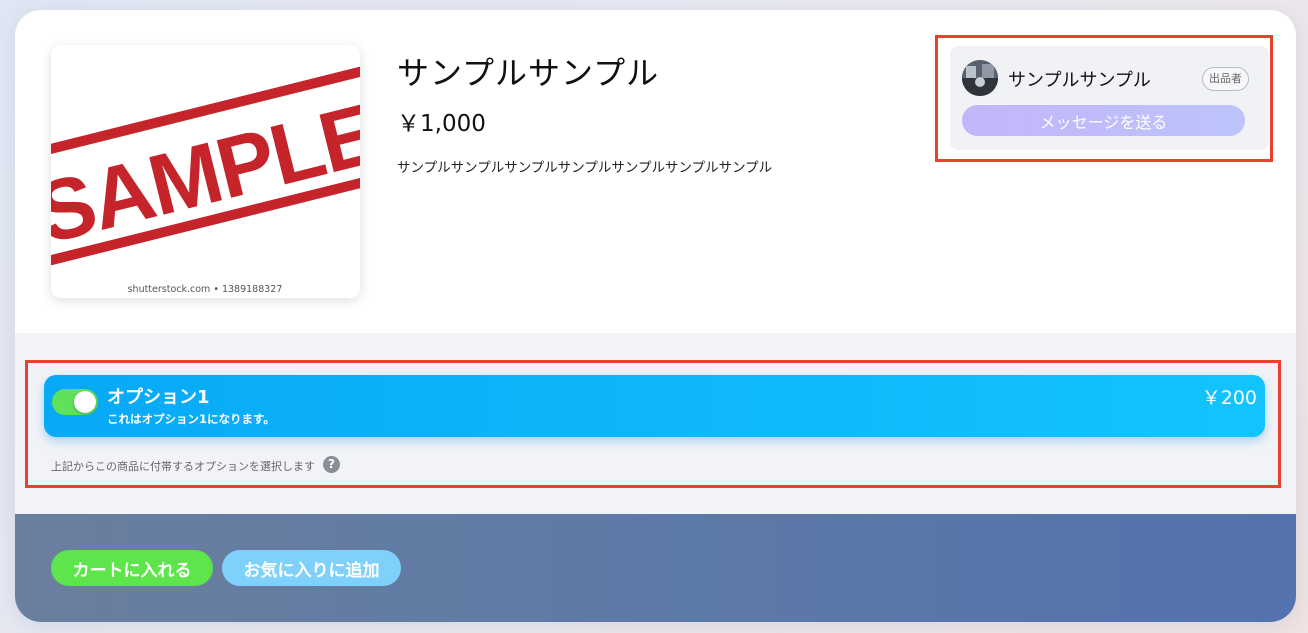 The width and height of the screenshot is (1308, 633). I want to click on avatar-photo-icon, so click(980, 78).